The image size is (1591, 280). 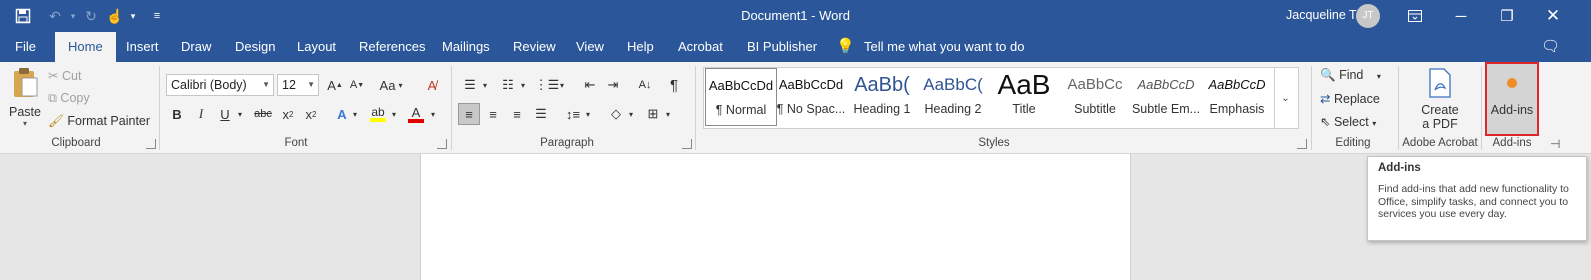 What do you see at coordinates (177, 114) in the screenshot?
I see `bold-icon: B` at bounding box center [177, 114].